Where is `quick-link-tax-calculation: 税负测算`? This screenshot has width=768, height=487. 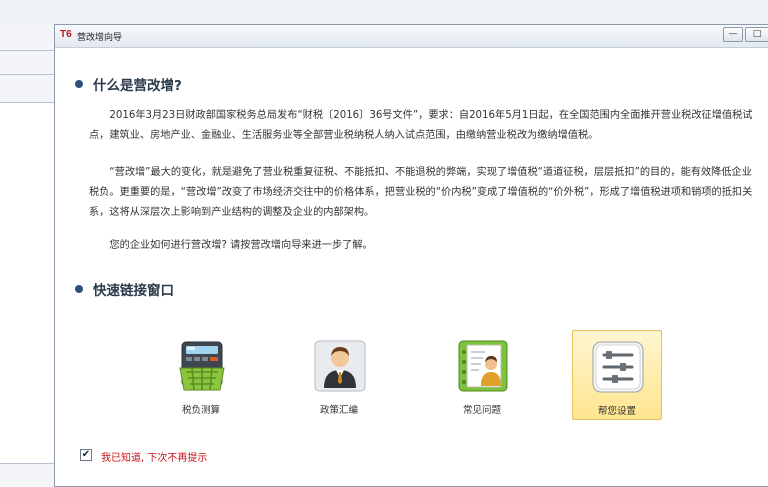 quick-link-tax-calculation: 税负测算 is located at coordinates (202, 375).